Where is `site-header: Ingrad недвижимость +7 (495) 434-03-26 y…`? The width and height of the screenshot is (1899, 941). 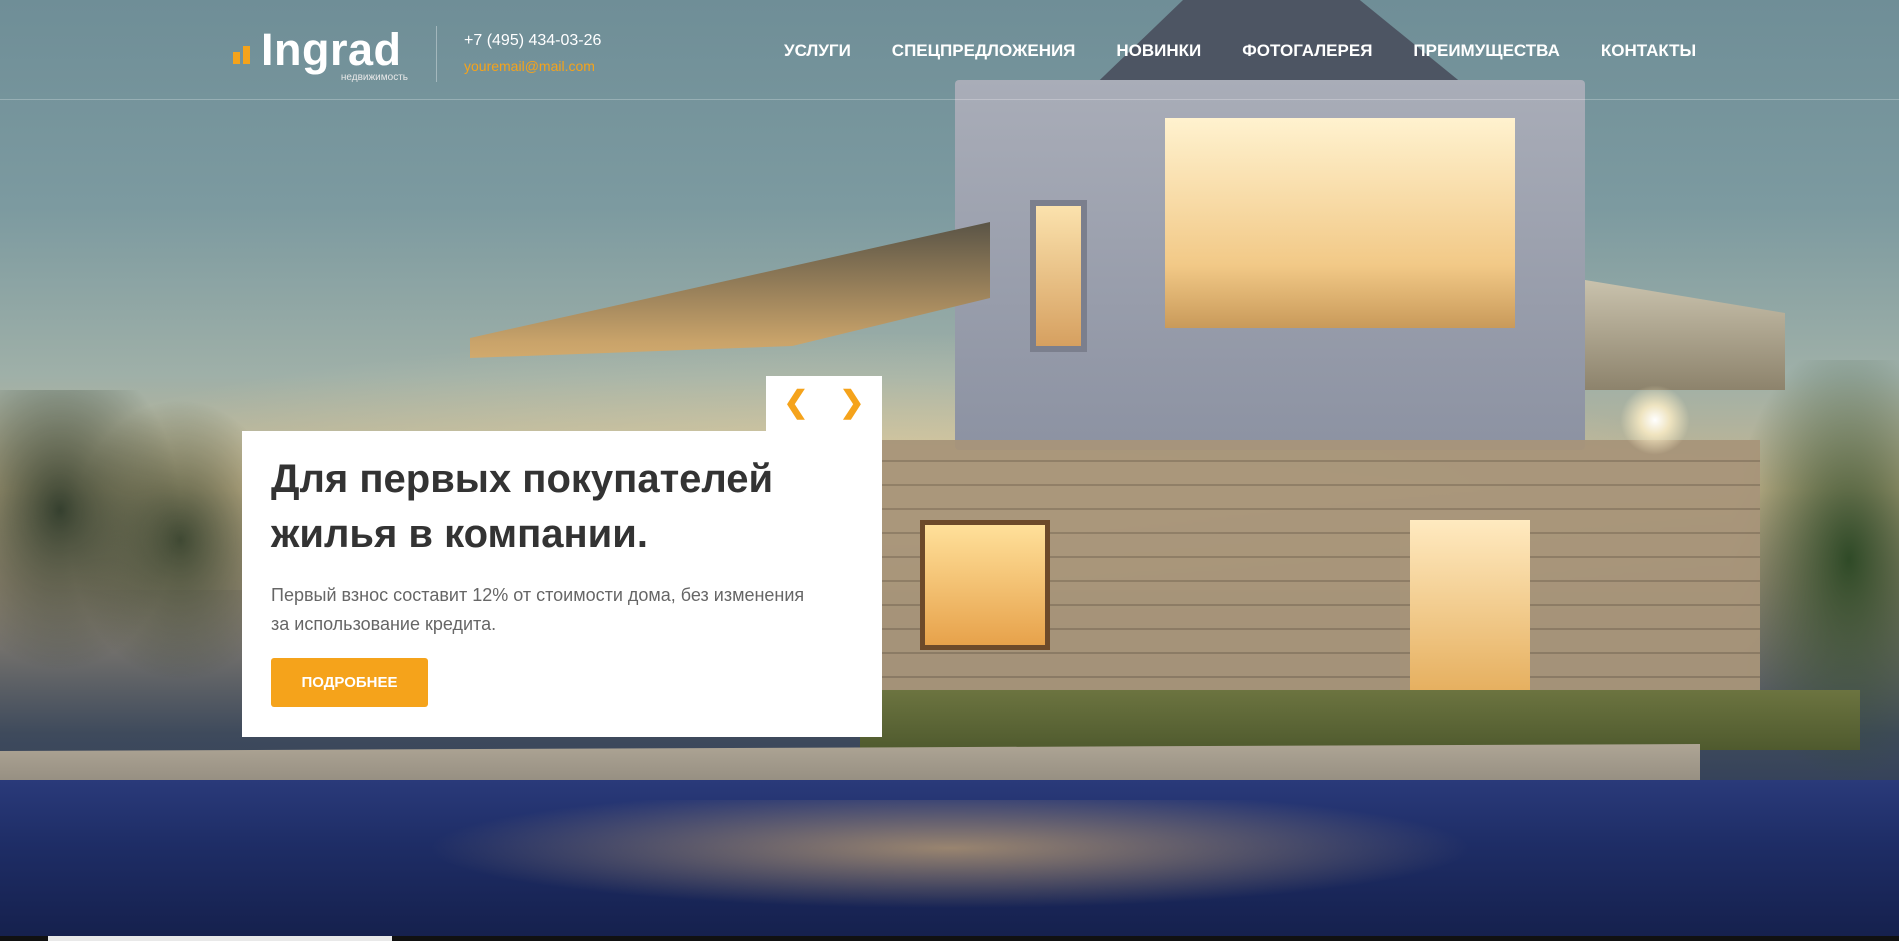
site-header: Ingrad недвижимость +7 (495) 434-03-26 y… is located at coordinates (949, 50).